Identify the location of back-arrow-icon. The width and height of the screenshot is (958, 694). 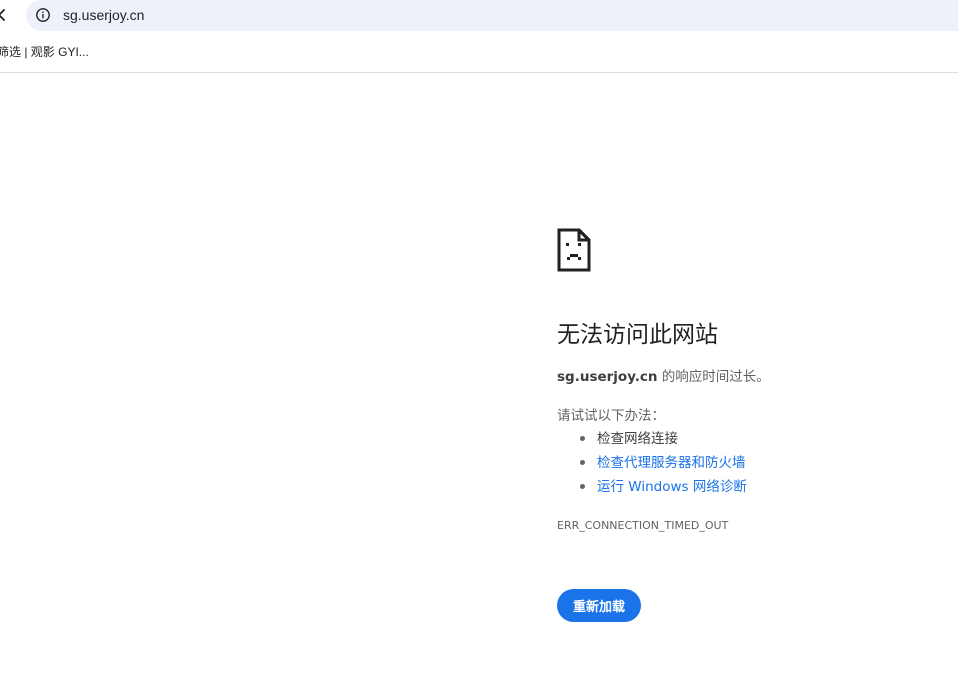
(7, 15).